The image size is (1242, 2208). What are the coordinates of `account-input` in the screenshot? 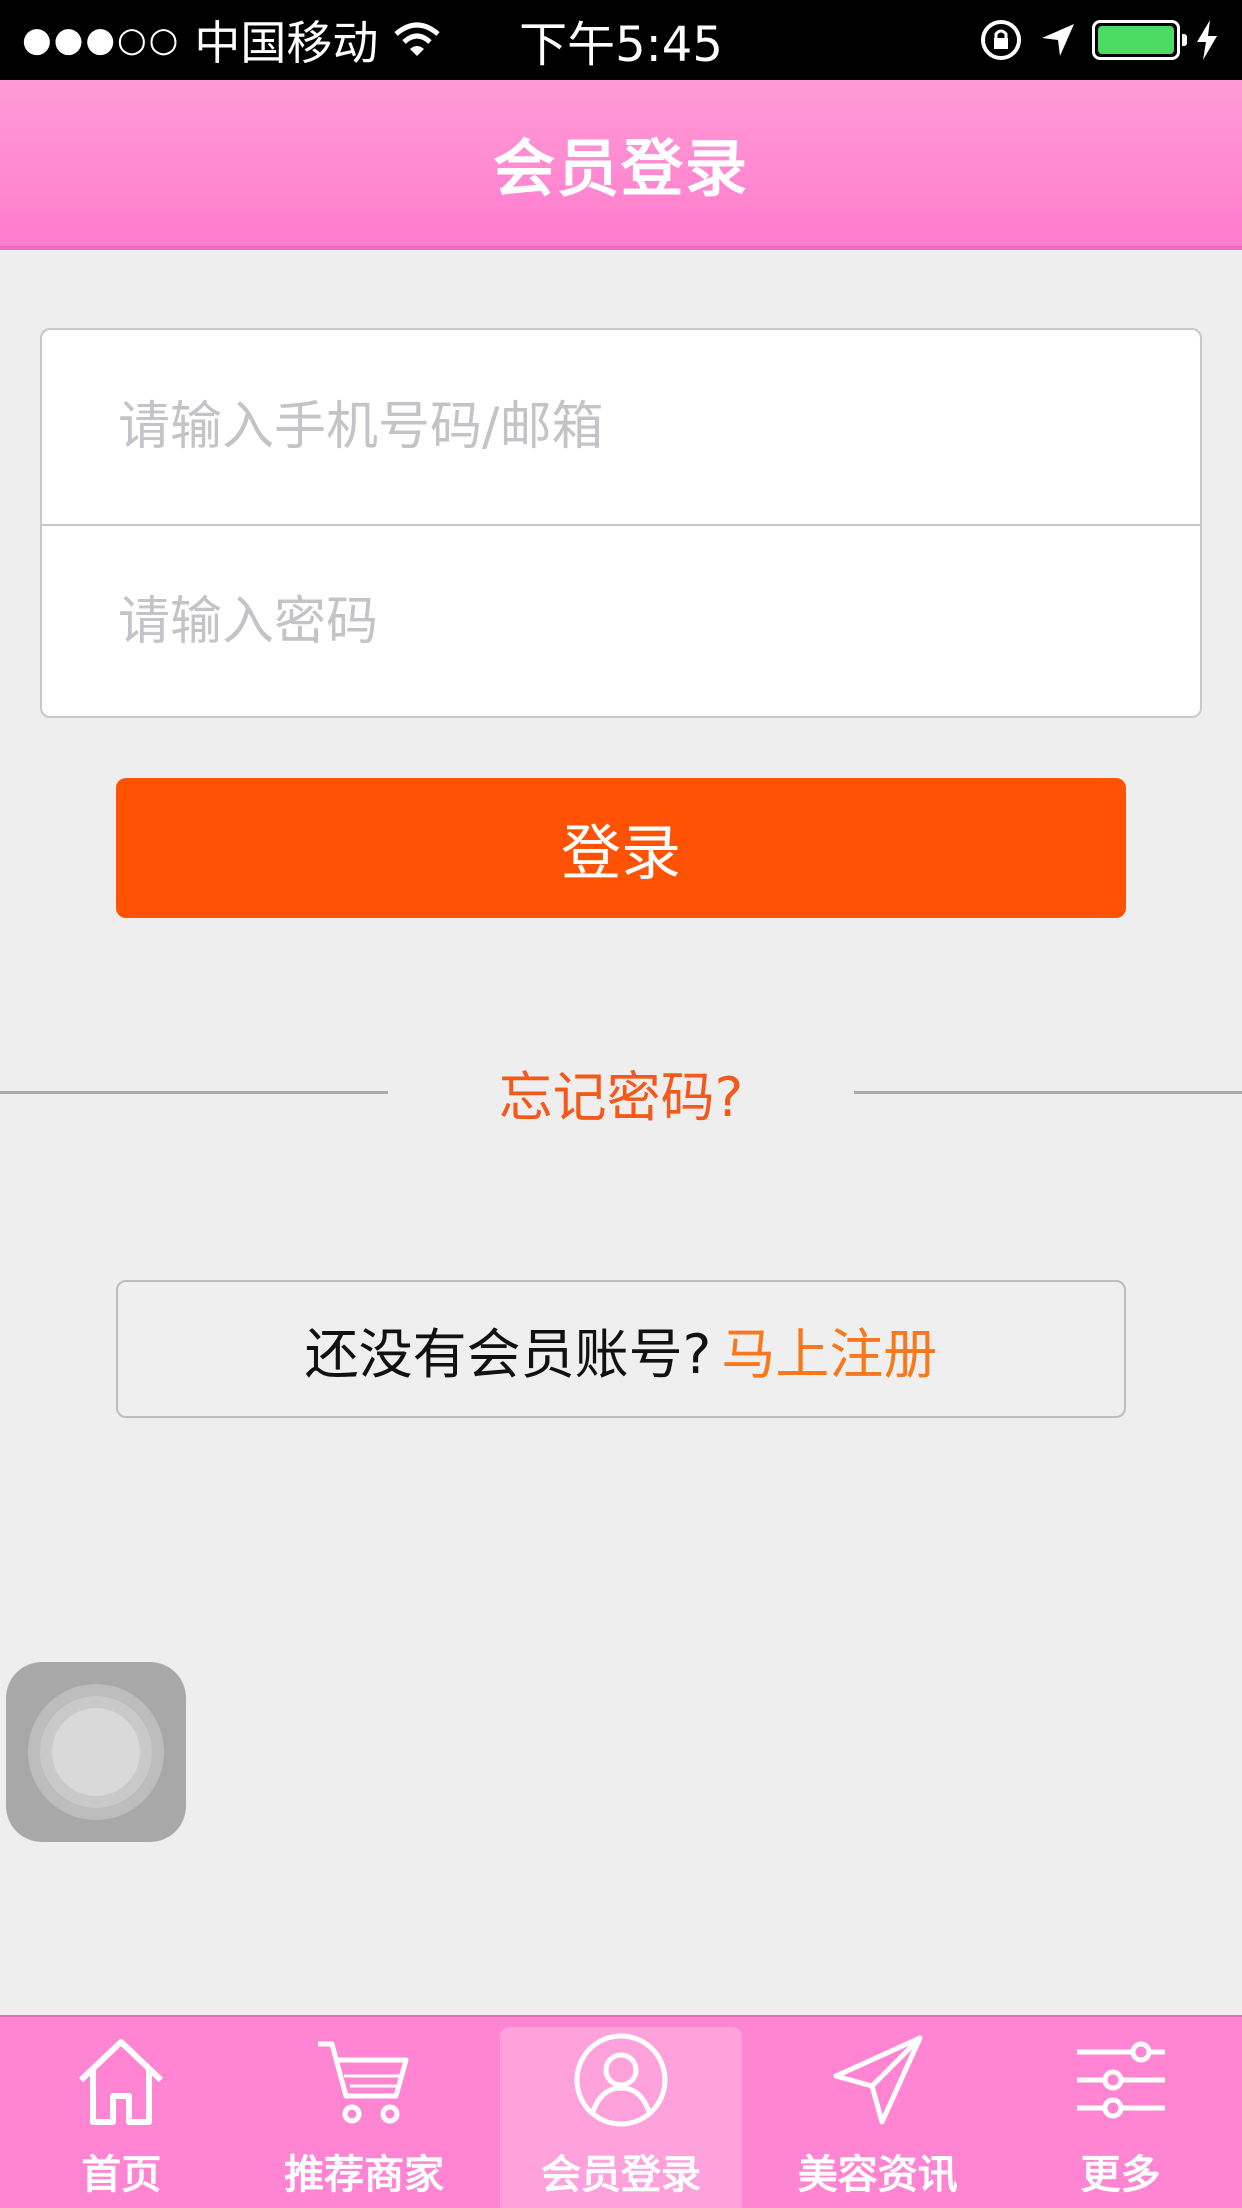 It's located at (659, 427).